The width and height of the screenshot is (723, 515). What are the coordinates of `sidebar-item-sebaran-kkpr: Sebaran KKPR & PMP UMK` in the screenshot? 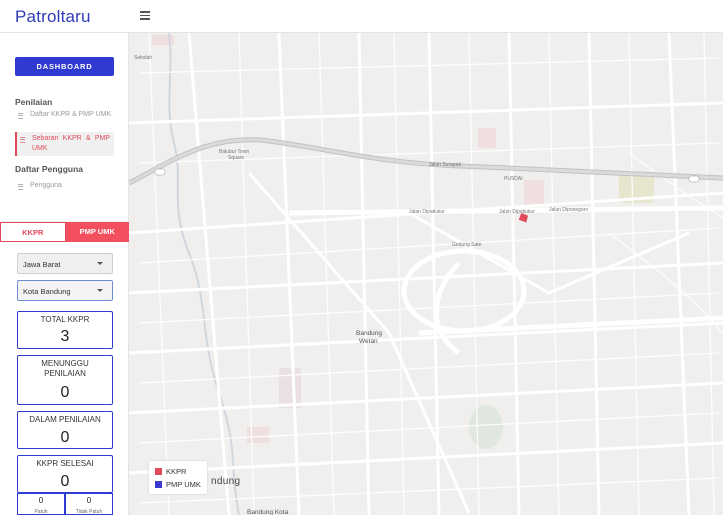 It's located at (64, 144).